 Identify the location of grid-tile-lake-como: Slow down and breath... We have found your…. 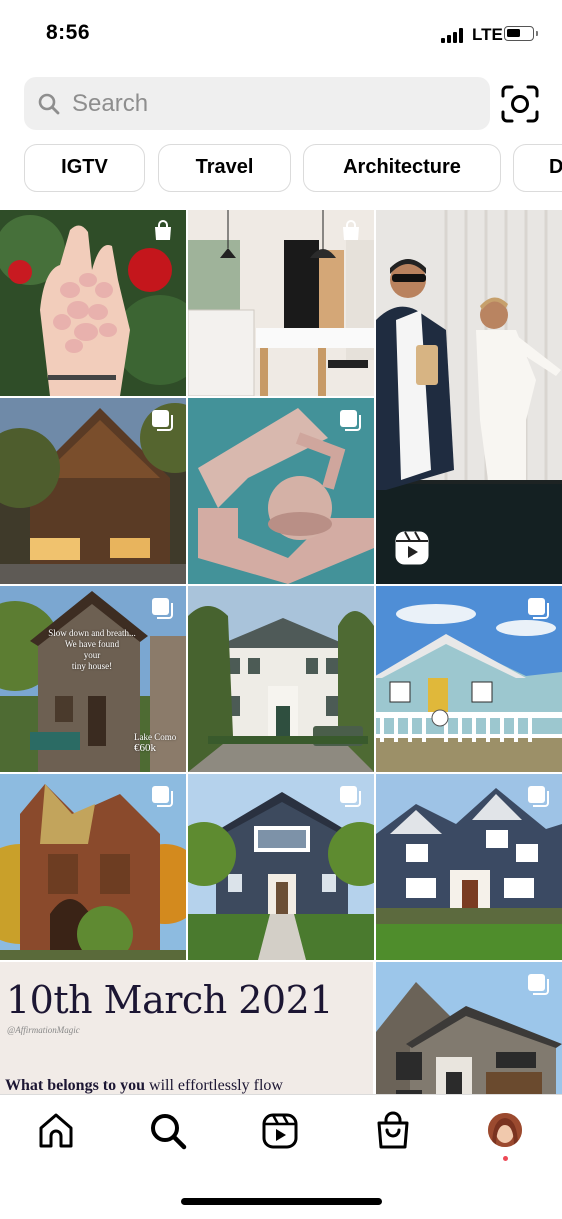
(93, 679).